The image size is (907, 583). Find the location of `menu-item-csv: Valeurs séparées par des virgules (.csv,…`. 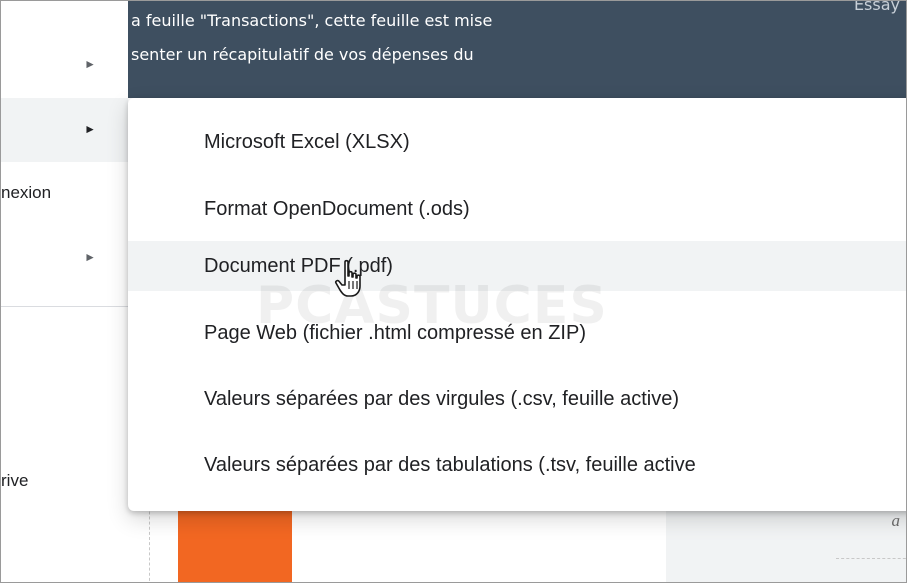

menu-item-csv: Valeurs séparées par des virgules (.csv,… is located at coordinates (517, 399).